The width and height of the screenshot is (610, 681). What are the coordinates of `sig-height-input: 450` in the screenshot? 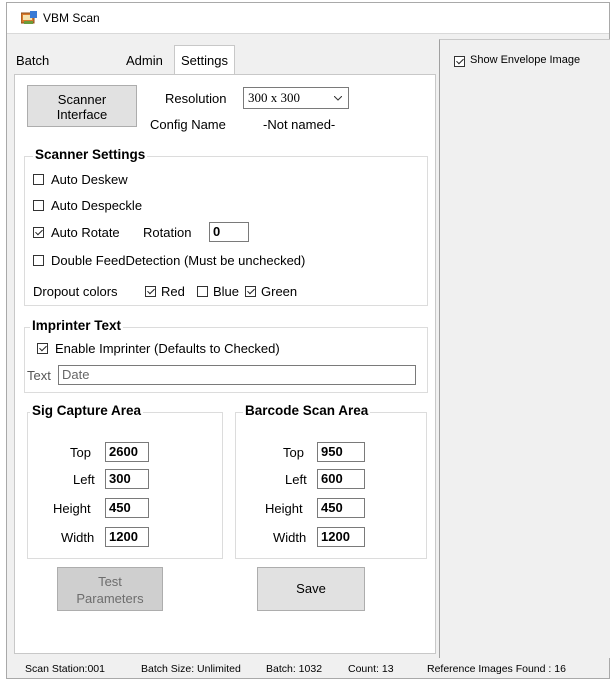 It's located at (127, 508).